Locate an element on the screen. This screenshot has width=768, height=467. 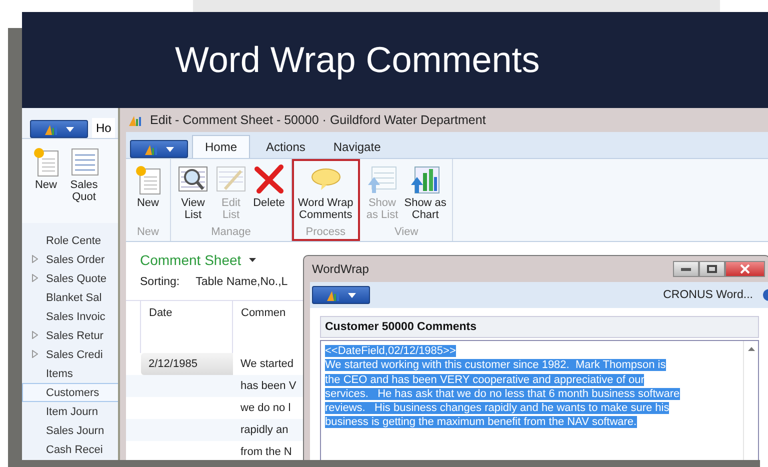
nav-item: Items is located at coordinates (72, 373).